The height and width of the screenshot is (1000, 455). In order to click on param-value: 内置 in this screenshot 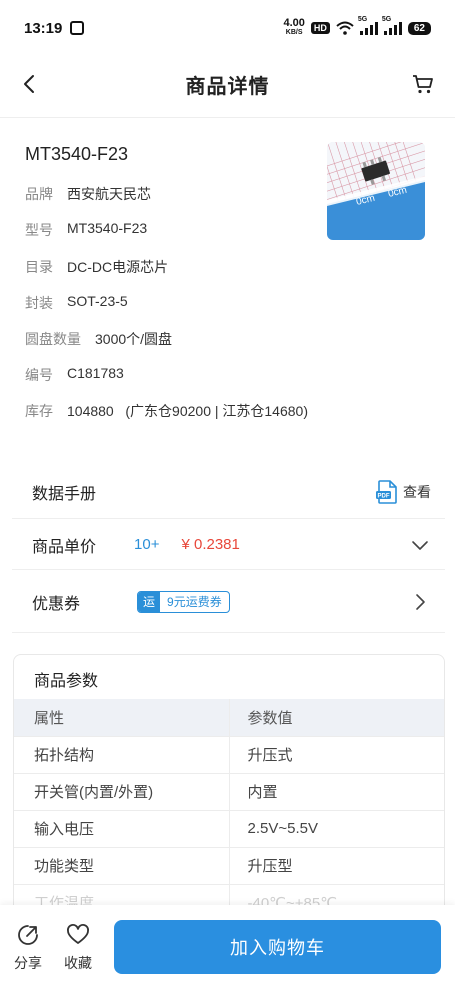, I will do `click(336, 792)`.